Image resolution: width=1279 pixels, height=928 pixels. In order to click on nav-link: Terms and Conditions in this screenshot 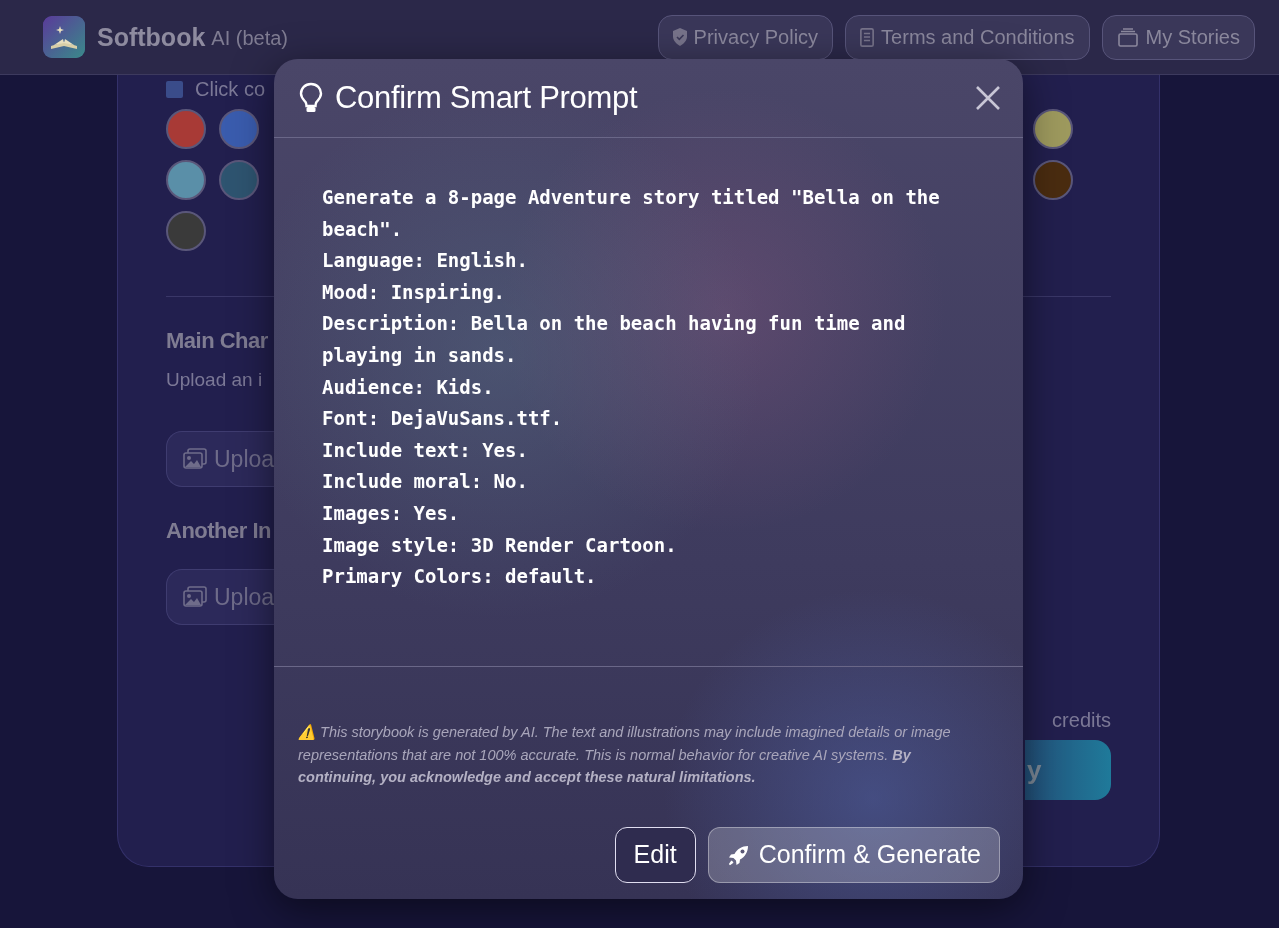, I will do `click(967, 37)`.